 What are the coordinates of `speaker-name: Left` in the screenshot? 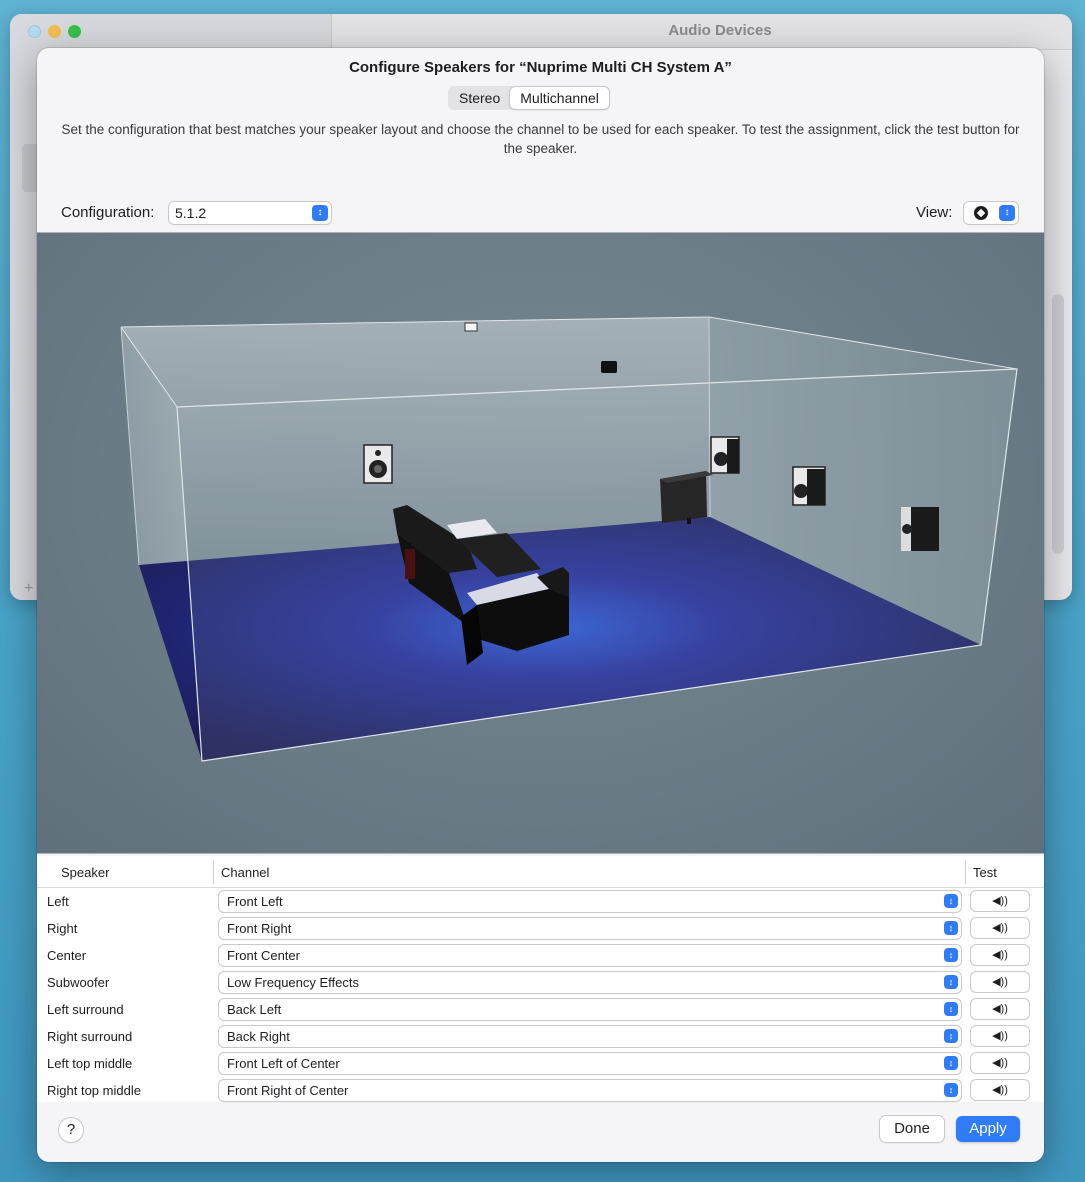 It's located at (58, 901).